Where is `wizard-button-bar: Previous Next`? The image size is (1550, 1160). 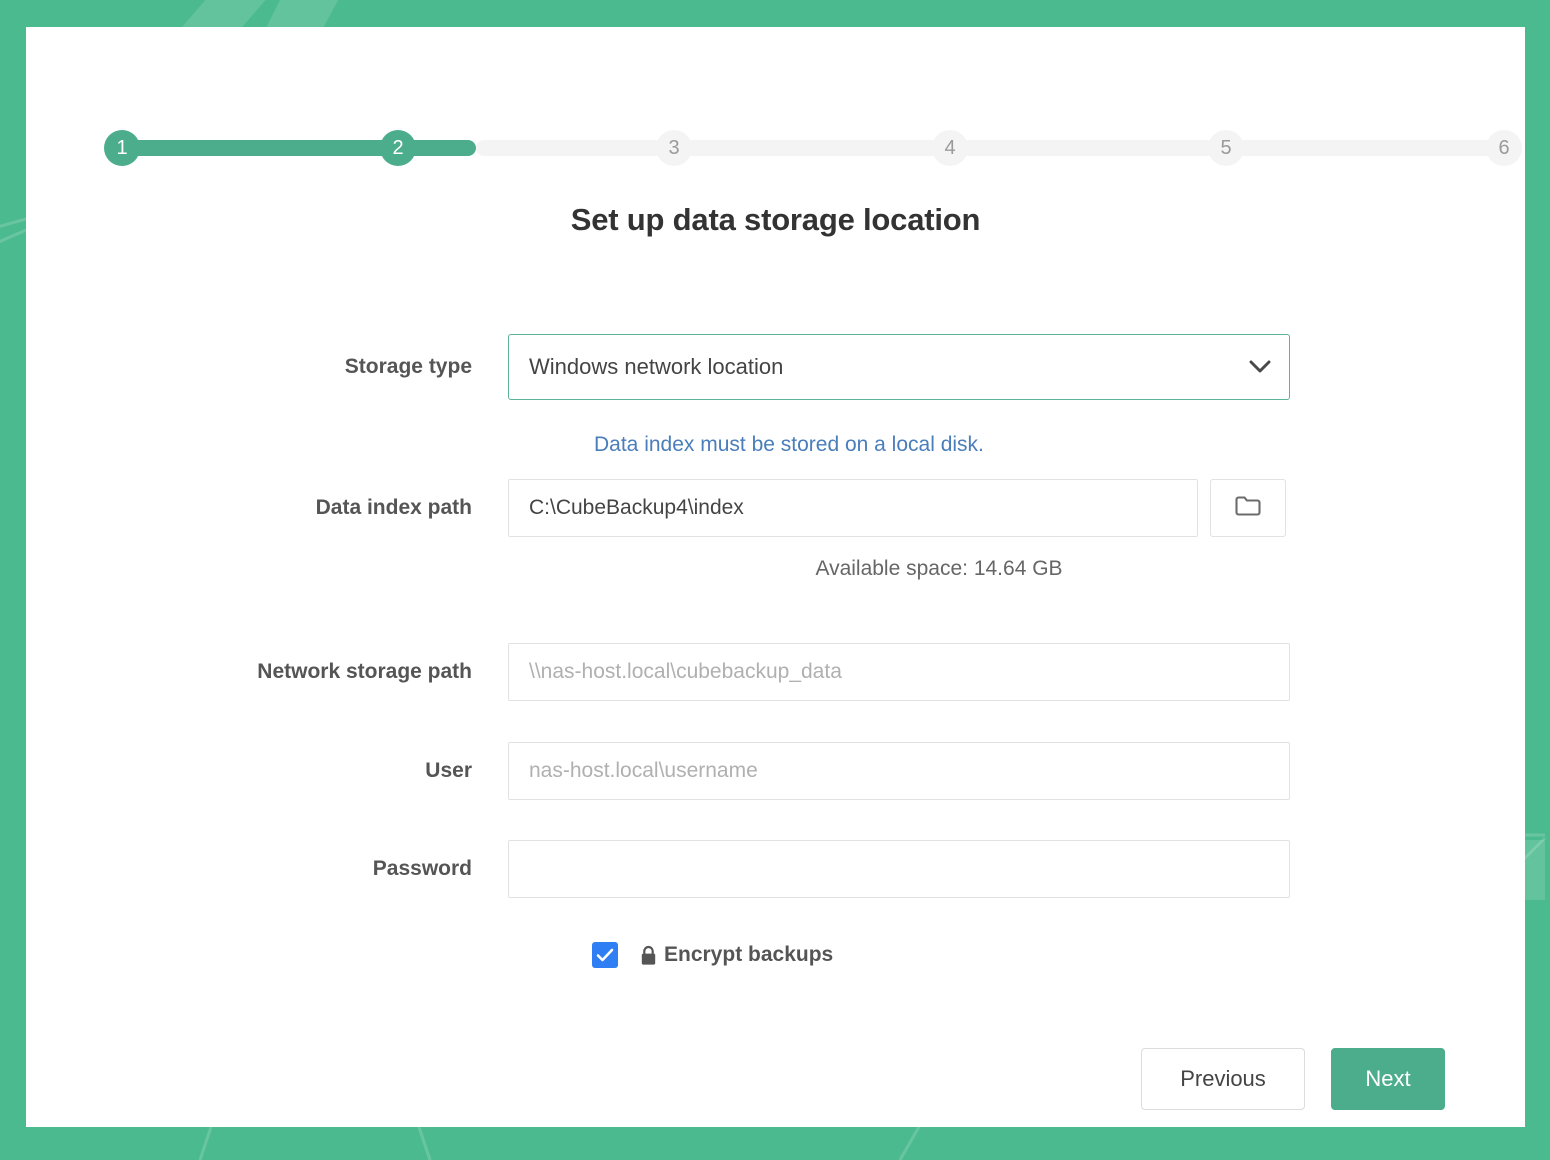
wizard-button-bar: Previous Next is located at coordinates (1293, 1079).